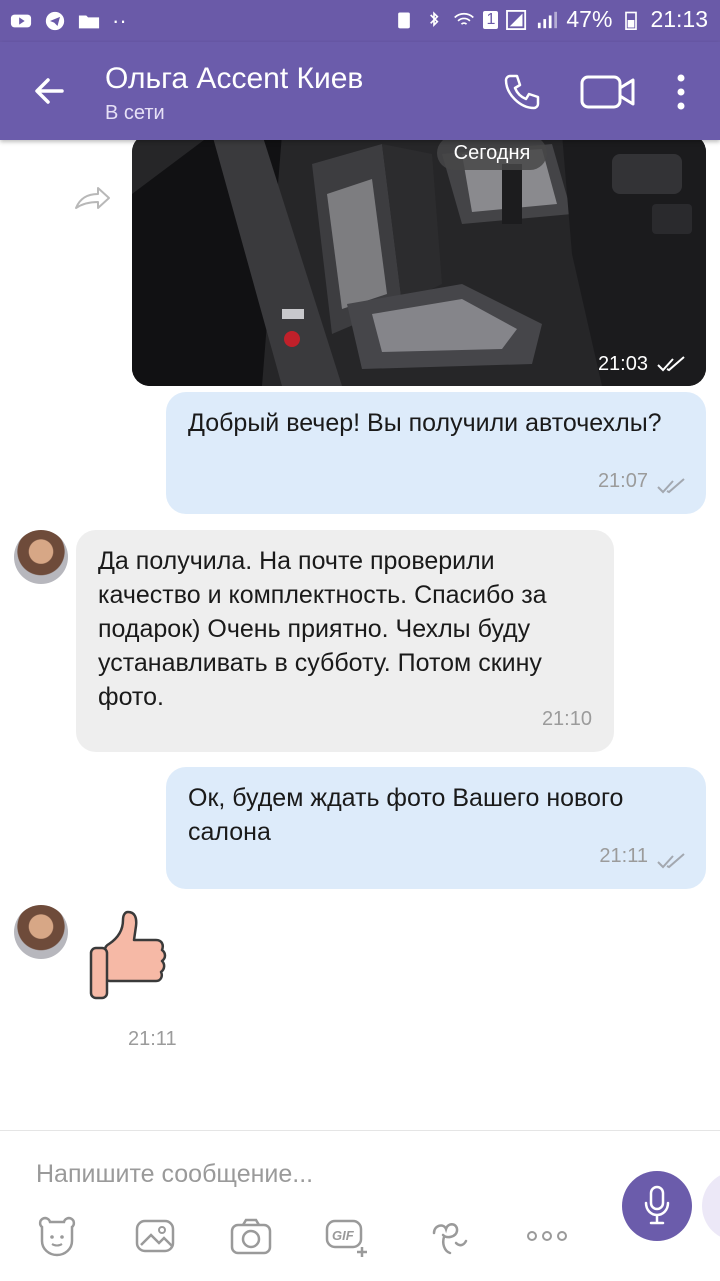 The height and width of the screenshot is (1281, 720). Describe the element at coordinates (492, 155) in the screenshot. I see `date-separator: Сегодня` at that location.